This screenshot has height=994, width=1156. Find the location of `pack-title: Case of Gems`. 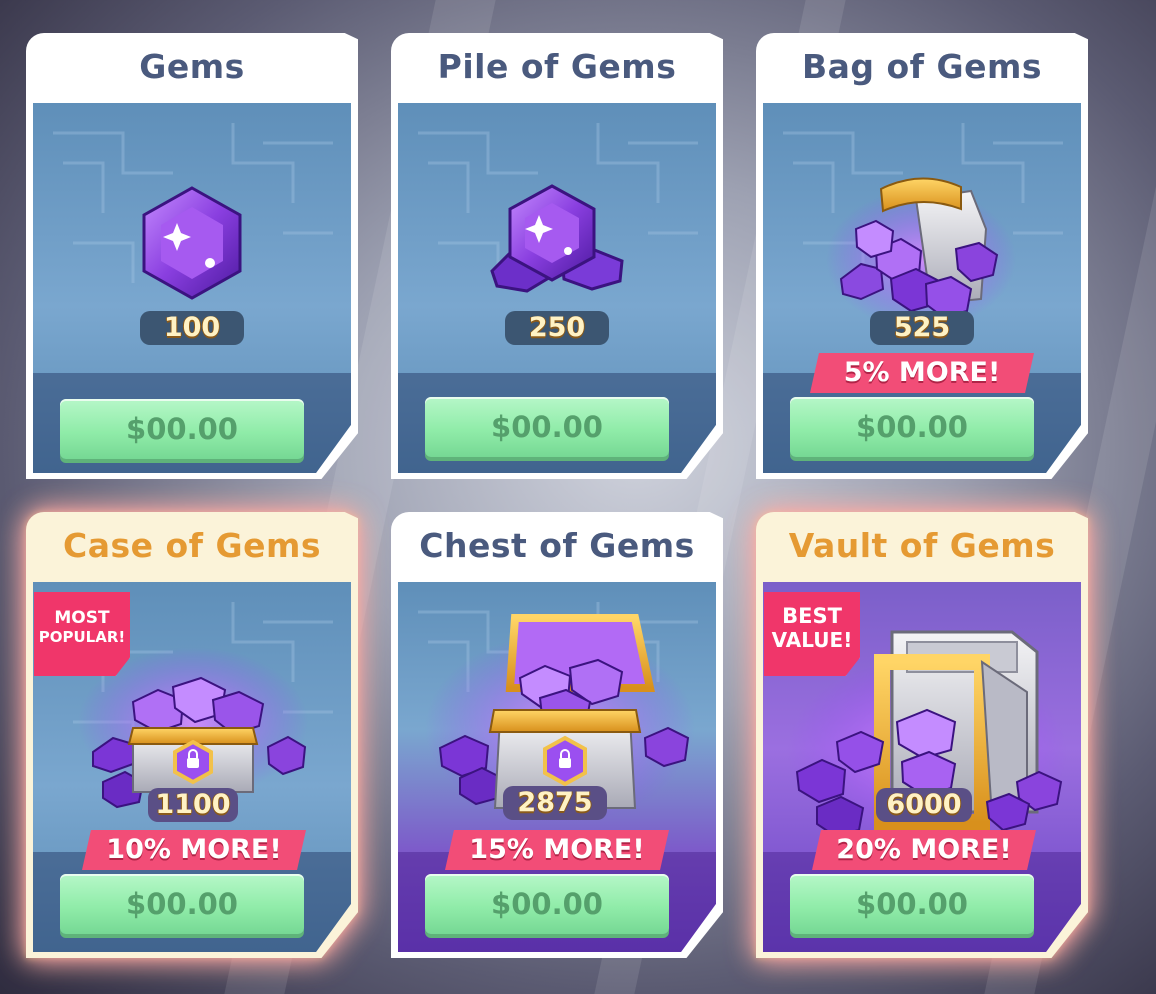

pack-title: Case of Gems is located at coordinates (191, 545).